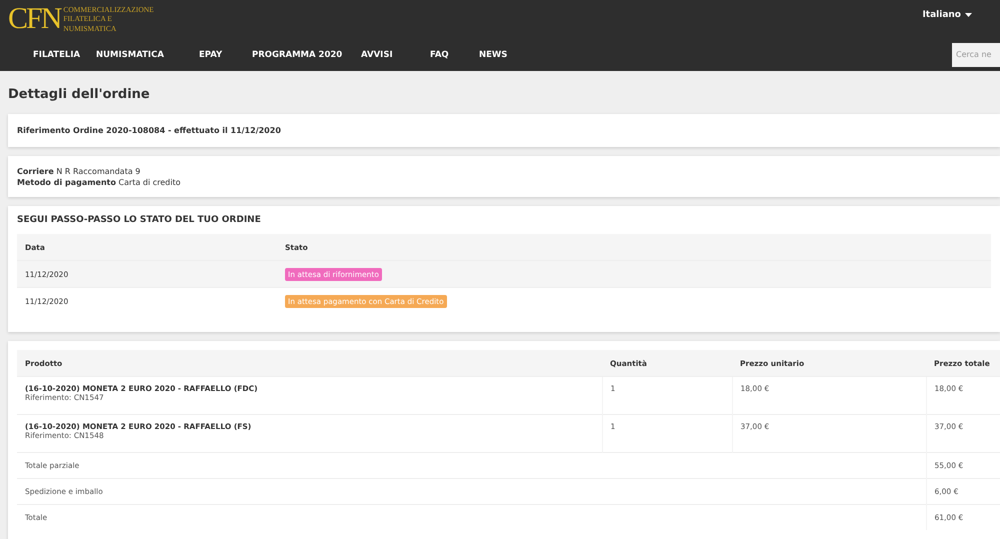 This screenshot has width=1000, height=539. I want to click on nav-link: AVVISI, so click(395, 55).